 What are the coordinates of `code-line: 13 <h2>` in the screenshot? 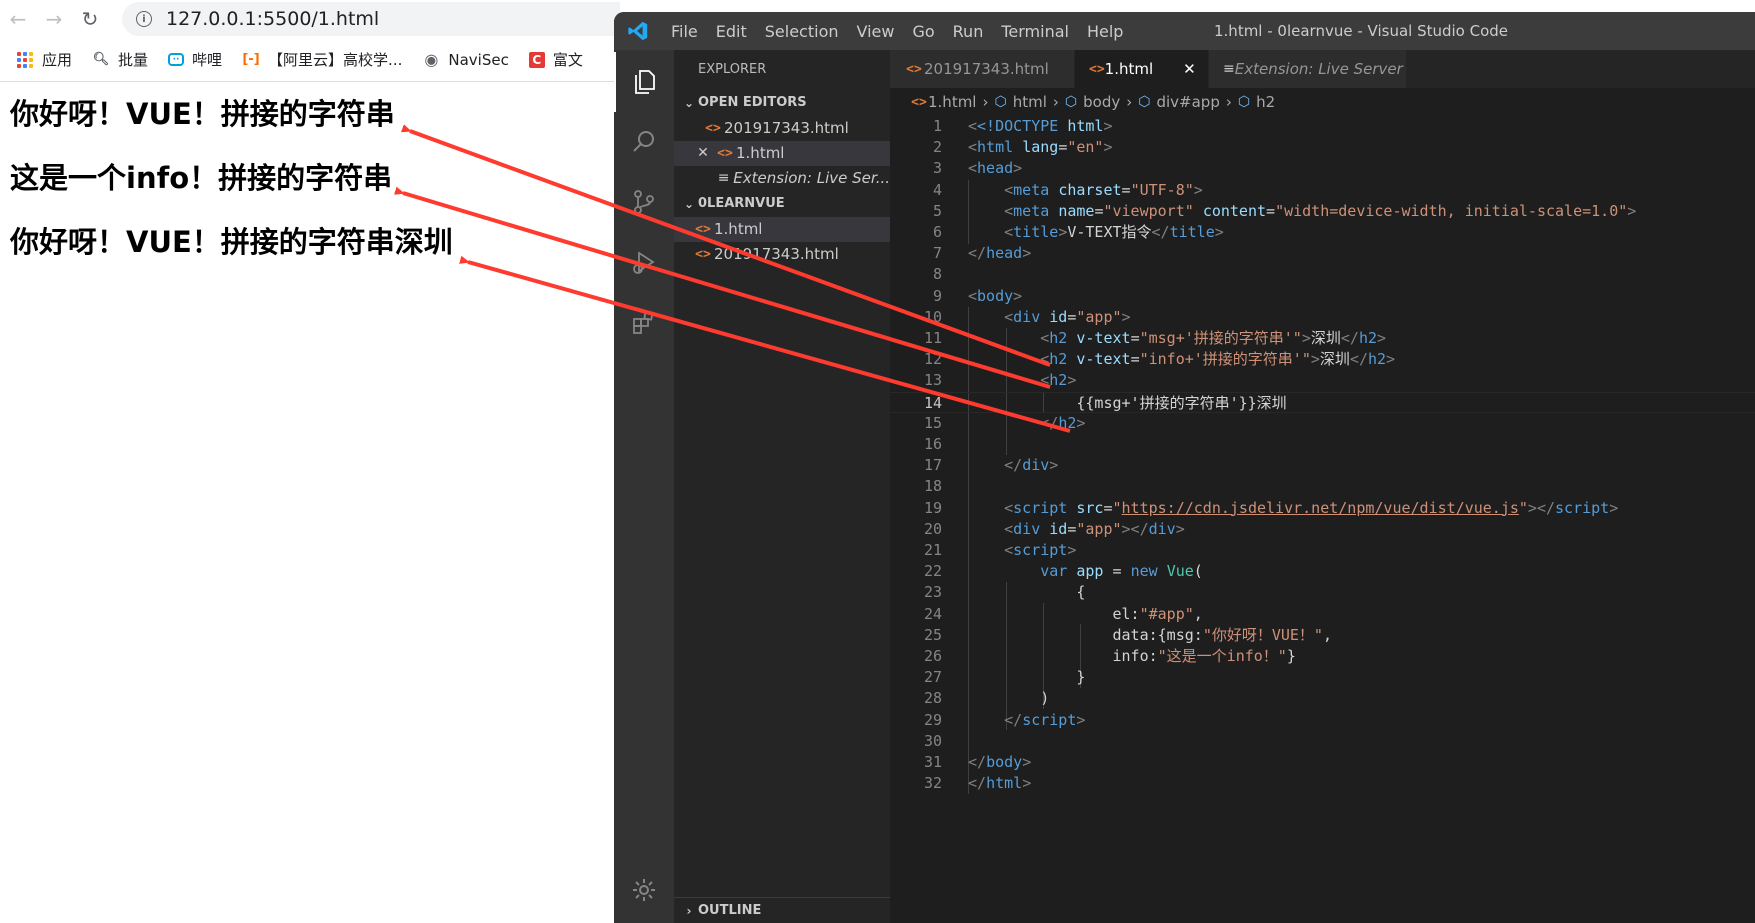 It's located at (1000, 380).